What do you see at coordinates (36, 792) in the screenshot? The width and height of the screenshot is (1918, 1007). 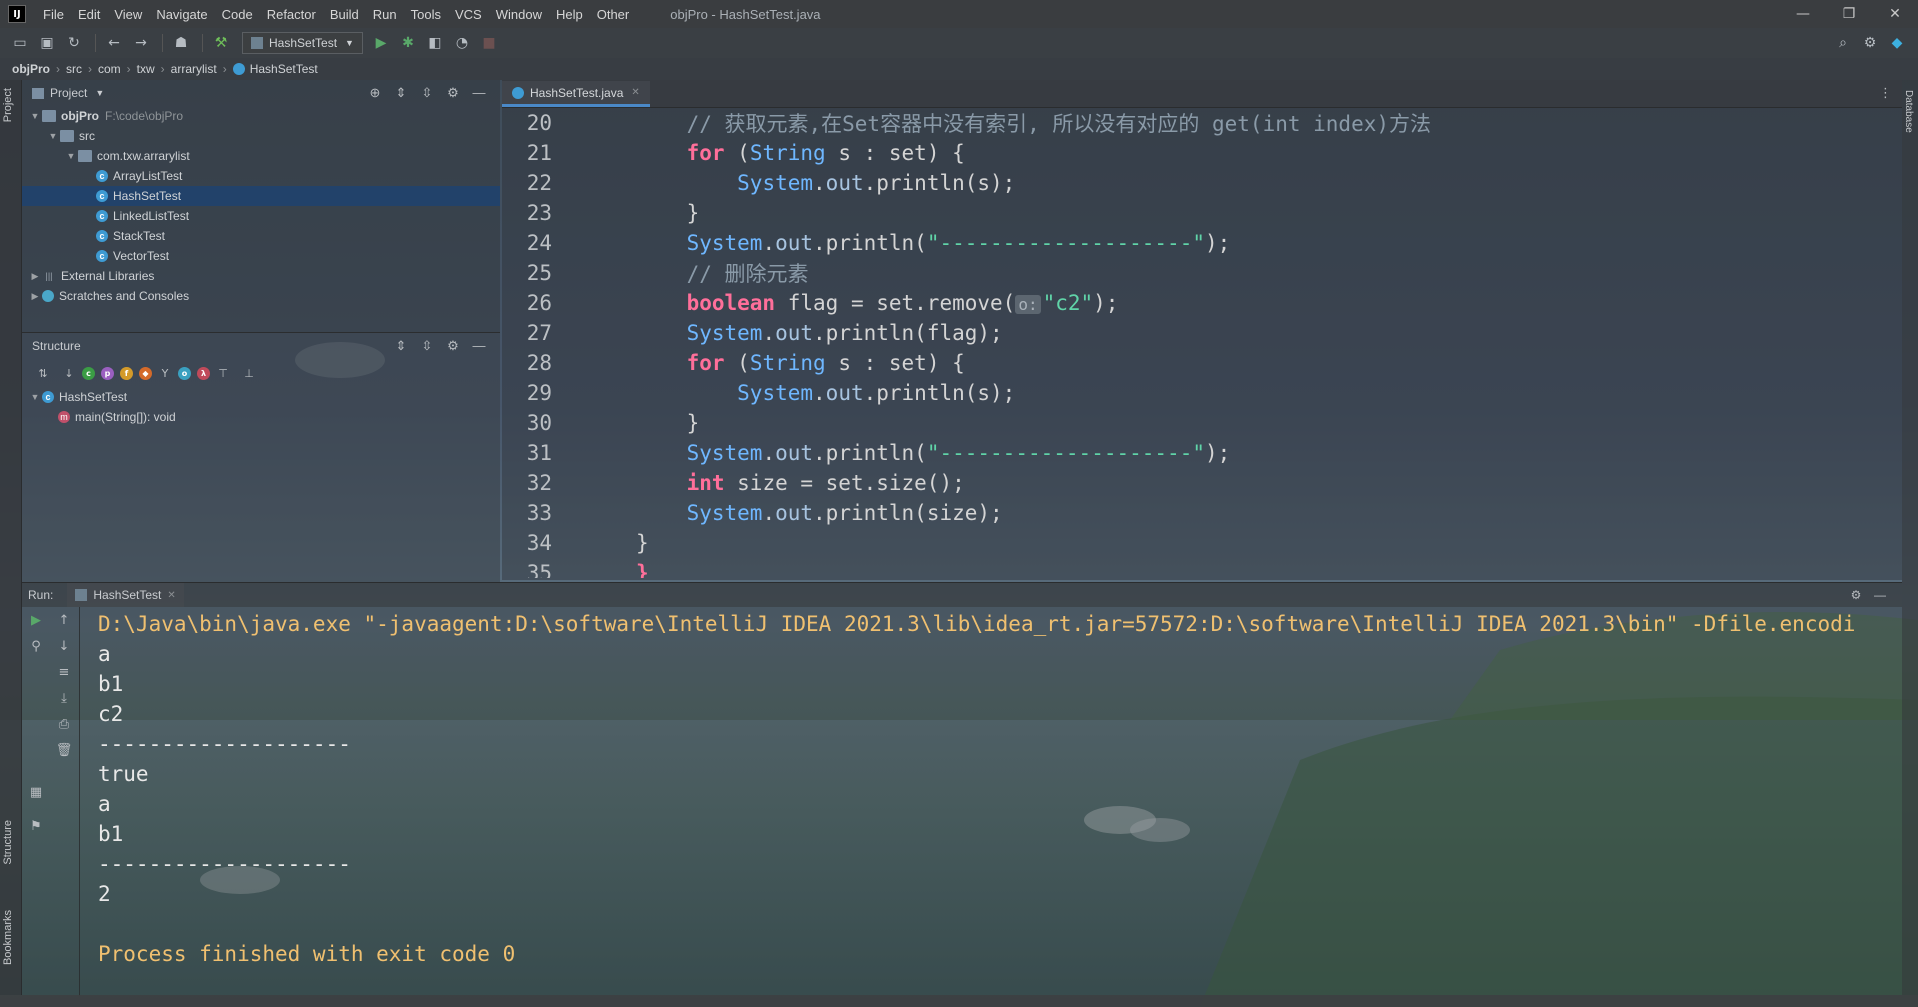 I see `layout-icon: ▦` at bounding box center [36, 792].